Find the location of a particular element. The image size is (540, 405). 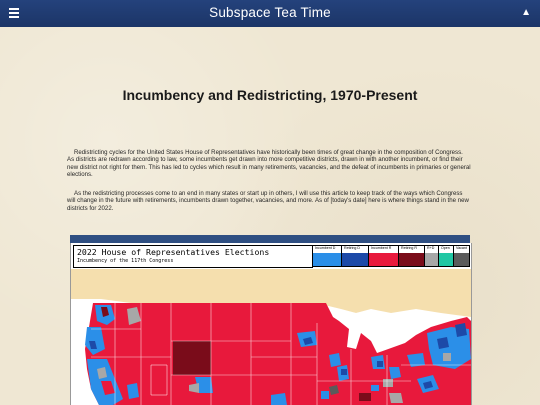

new-england-retiring-d is located at coordinates (461, 330).